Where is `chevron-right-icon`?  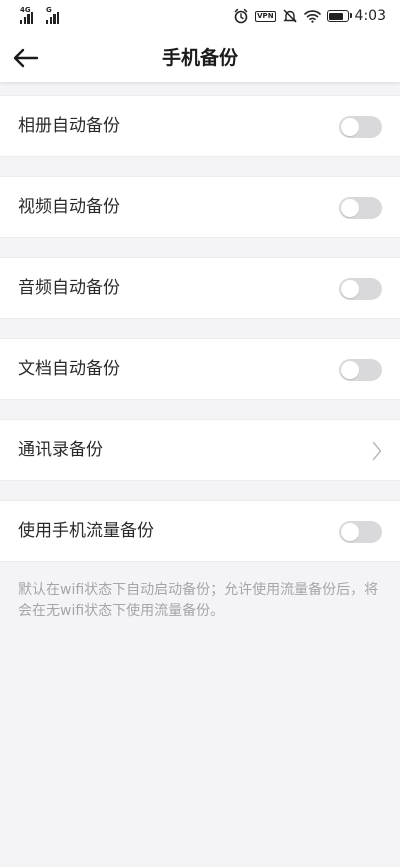 chevron-right-icon is located at coordinates (377, 451).